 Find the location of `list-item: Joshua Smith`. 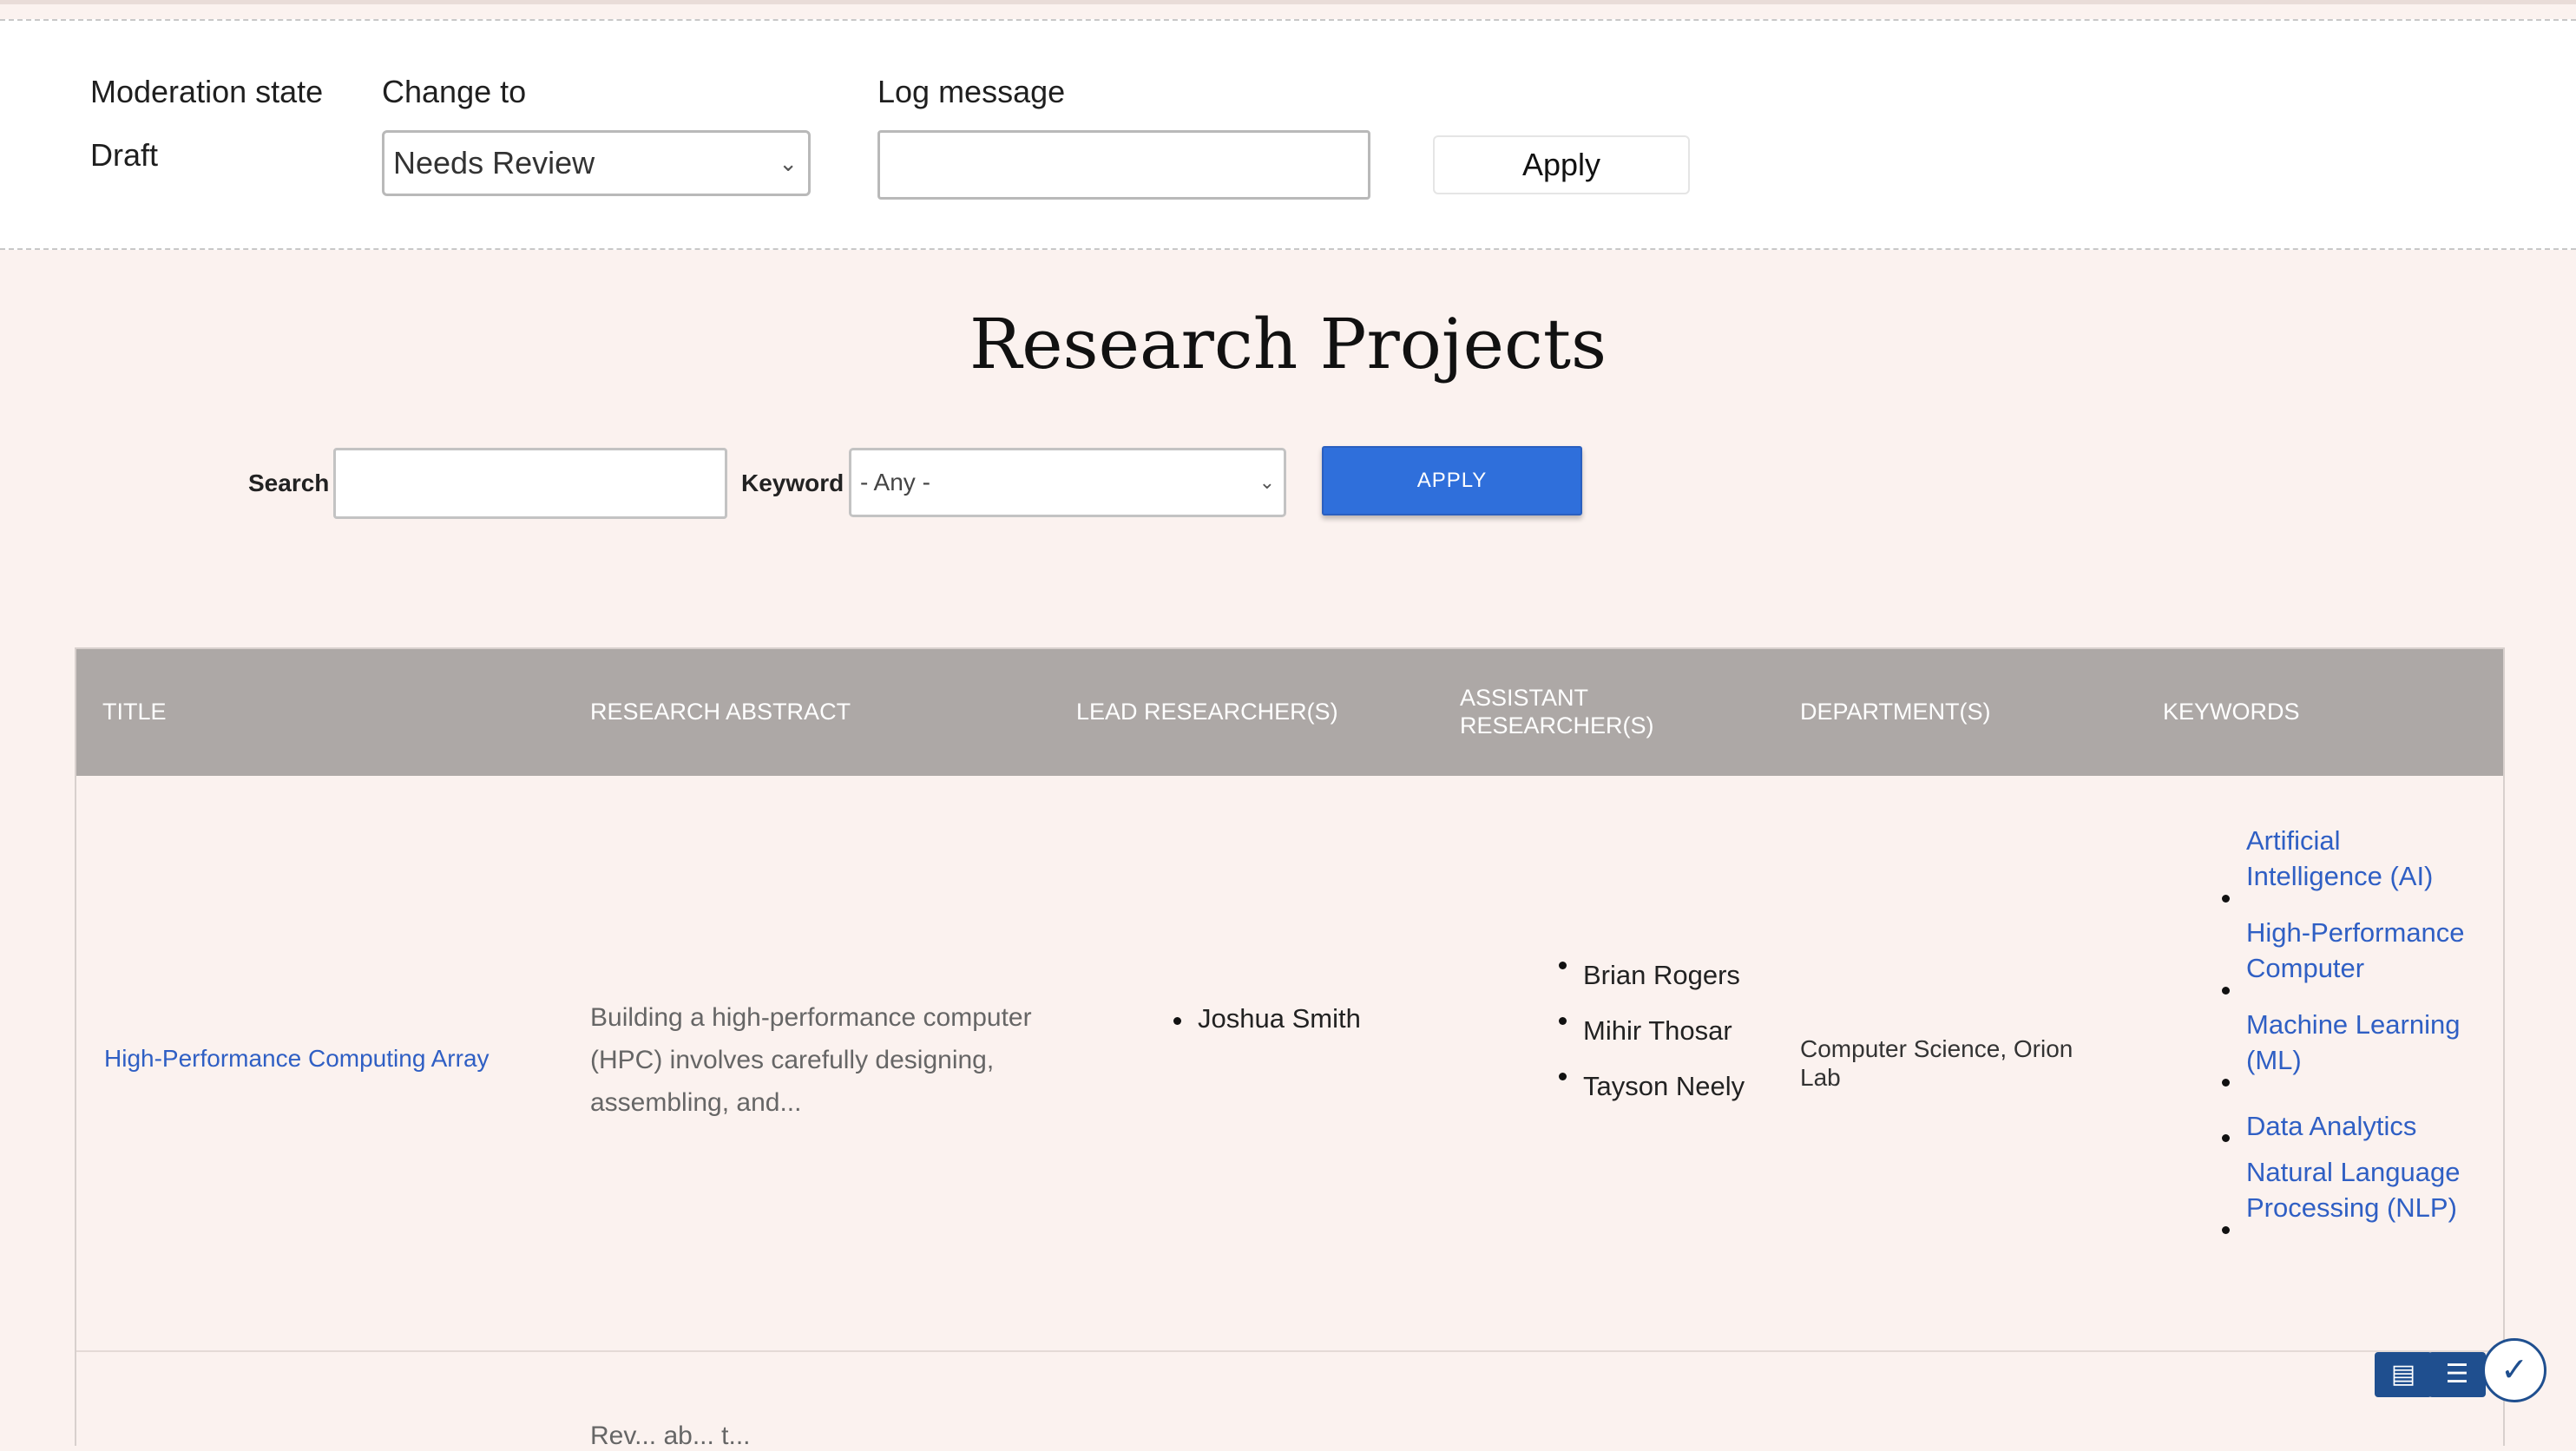

list-item: Joshua Smith is located at coordinates (1266, 1018).